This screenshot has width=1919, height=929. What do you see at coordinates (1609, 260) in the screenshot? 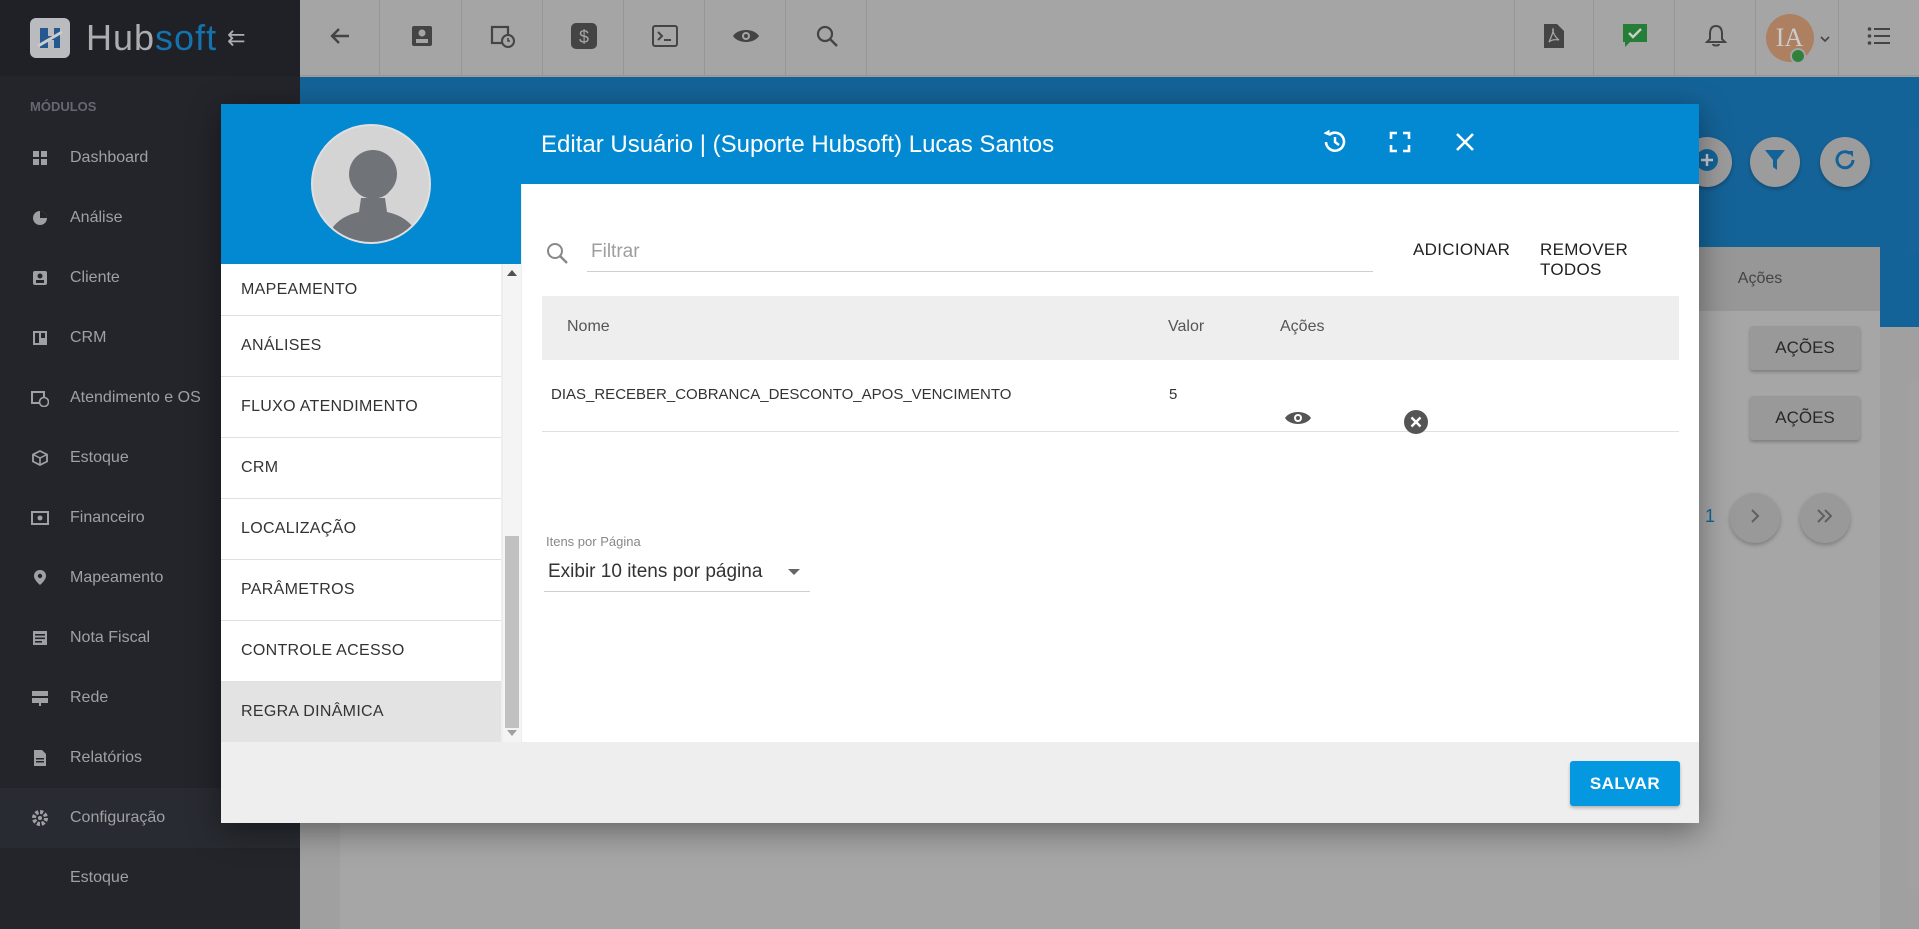
I see `remove-all-button: REMOVER TODOS` at bounding box center [1609, 260].